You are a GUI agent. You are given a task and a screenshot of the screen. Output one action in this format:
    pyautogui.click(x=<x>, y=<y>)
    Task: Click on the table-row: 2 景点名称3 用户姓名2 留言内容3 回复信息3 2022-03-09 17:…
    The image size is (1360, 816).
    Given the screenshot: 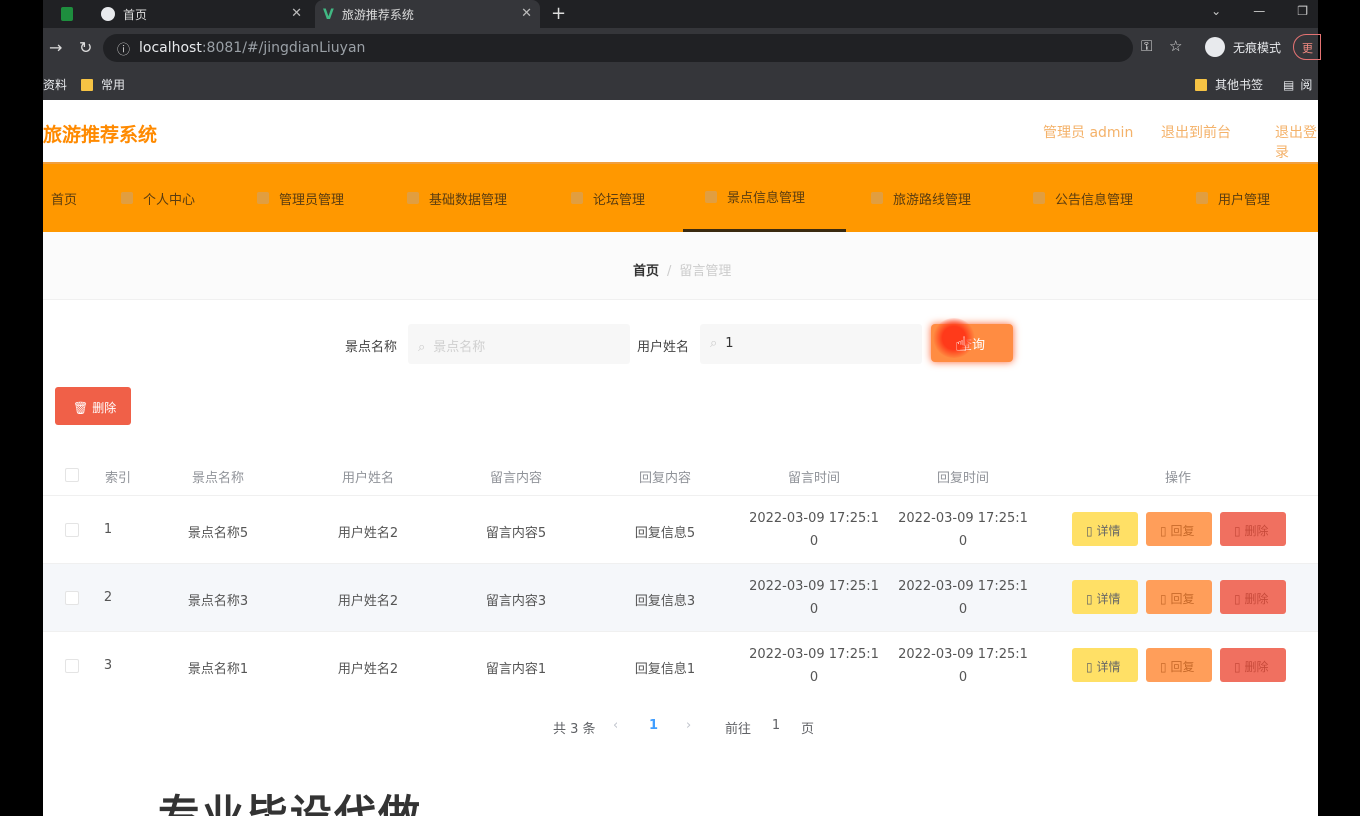 What is the action you would take?
    pyautogui.click(x=680, y=597)
    